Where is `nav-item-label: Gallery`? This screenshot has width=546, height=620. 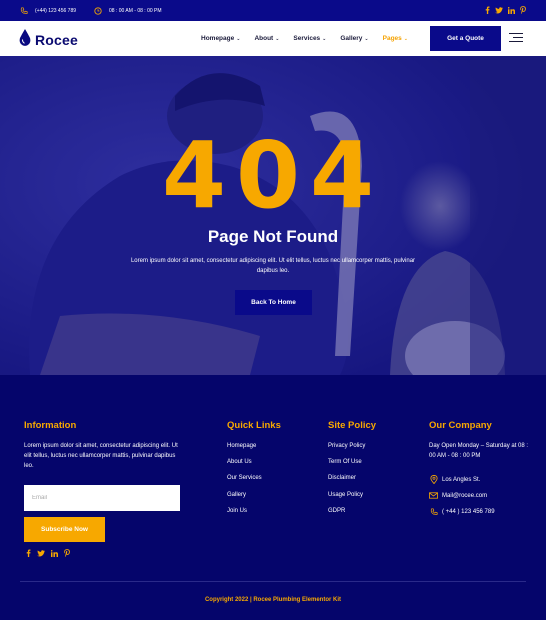 nav-item-label: Gallery is located at coordinates (351, 38).